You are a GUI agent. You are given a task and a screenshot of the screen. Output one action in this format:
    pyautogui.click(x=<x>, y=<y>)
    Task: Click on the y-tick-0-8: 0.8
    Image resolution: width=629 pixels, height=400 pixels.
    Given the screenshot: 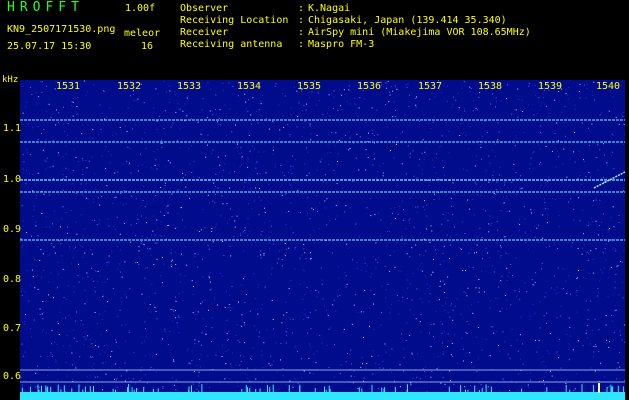 What is the action you would take?
    pyautogui.click(x=12, y=279)
    